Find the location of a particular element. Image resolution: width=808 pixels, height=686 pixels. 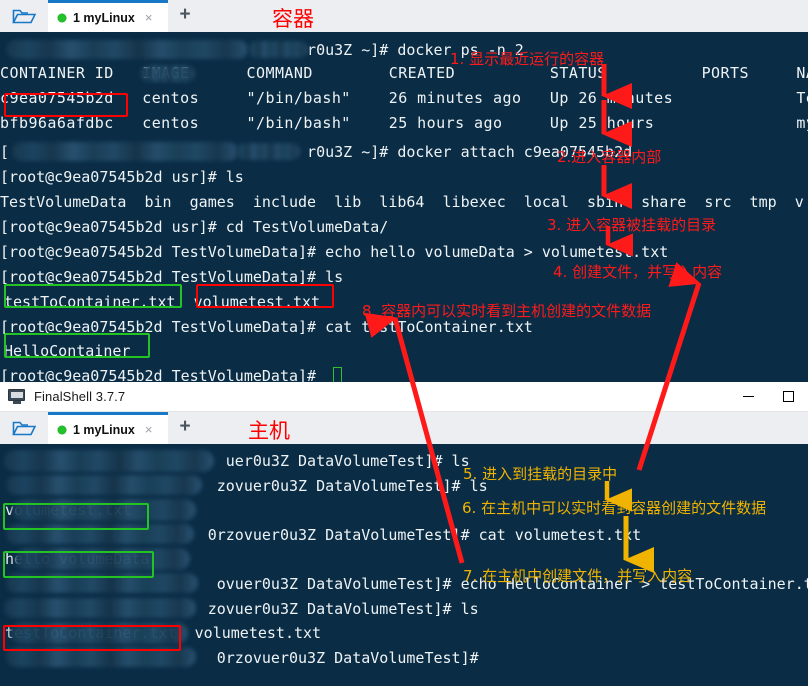

finalshell-app-icon is located at coordinates (17, 396).